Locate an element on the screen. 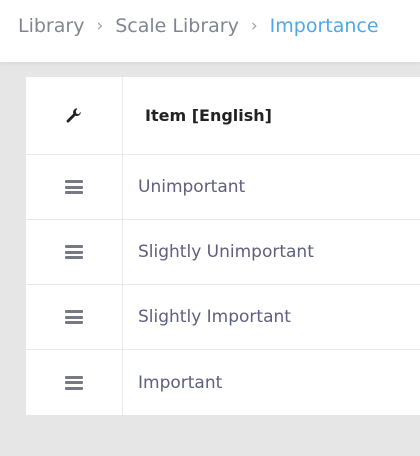 The image size is (420, 456). table-row: Slightly Important is located at coordinates (223, 317).